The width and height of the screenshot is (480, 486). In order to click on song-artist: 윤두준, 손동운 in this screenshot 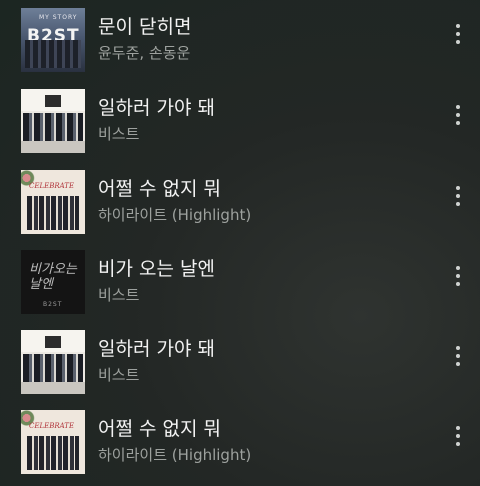, I will do `click(144, 53)`.